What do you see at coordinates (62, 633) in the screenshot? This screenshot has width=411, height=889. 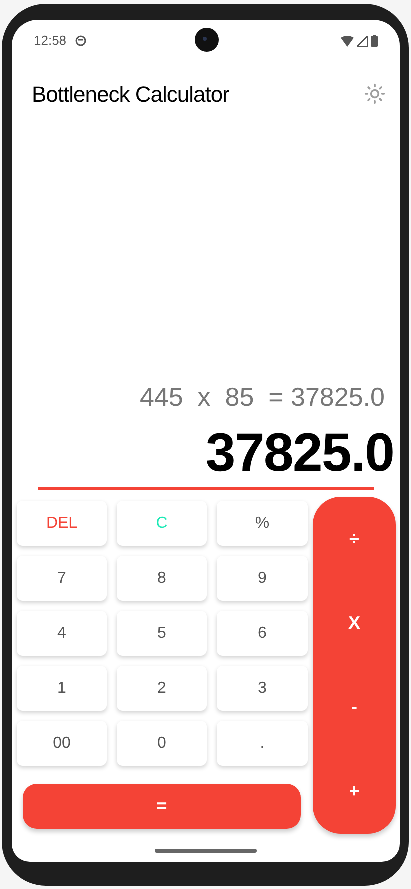 I see `keypad-key: 4` at bounding box center [62, 633].